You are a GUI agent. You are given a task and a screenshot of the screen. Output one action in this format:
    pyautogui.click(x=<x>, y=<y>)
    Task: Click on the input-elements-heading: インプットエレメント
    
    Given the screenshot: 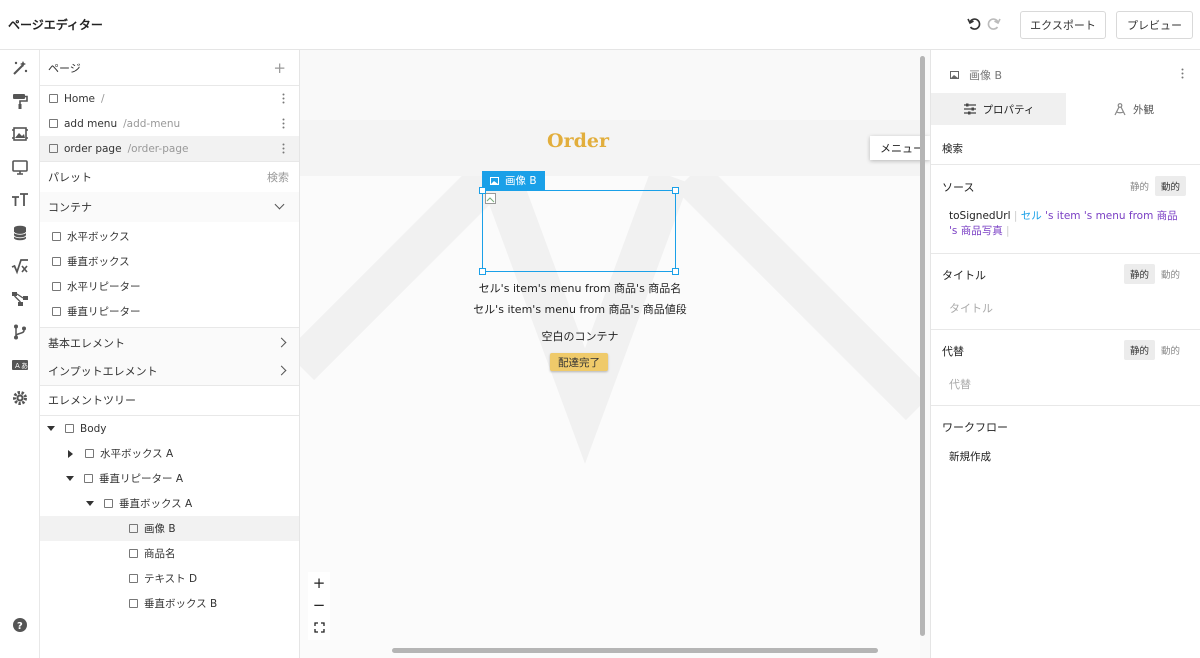 What is the action you would take?
    pyautogui.click(x=169, y=371)
    